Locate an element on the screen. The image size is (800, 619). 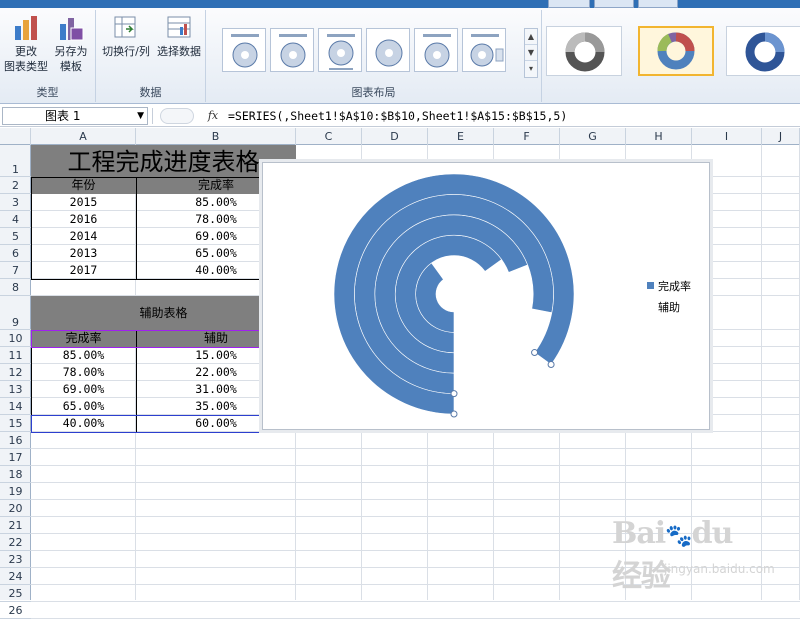
column-header-c: C is located at coordinates (329, 136).